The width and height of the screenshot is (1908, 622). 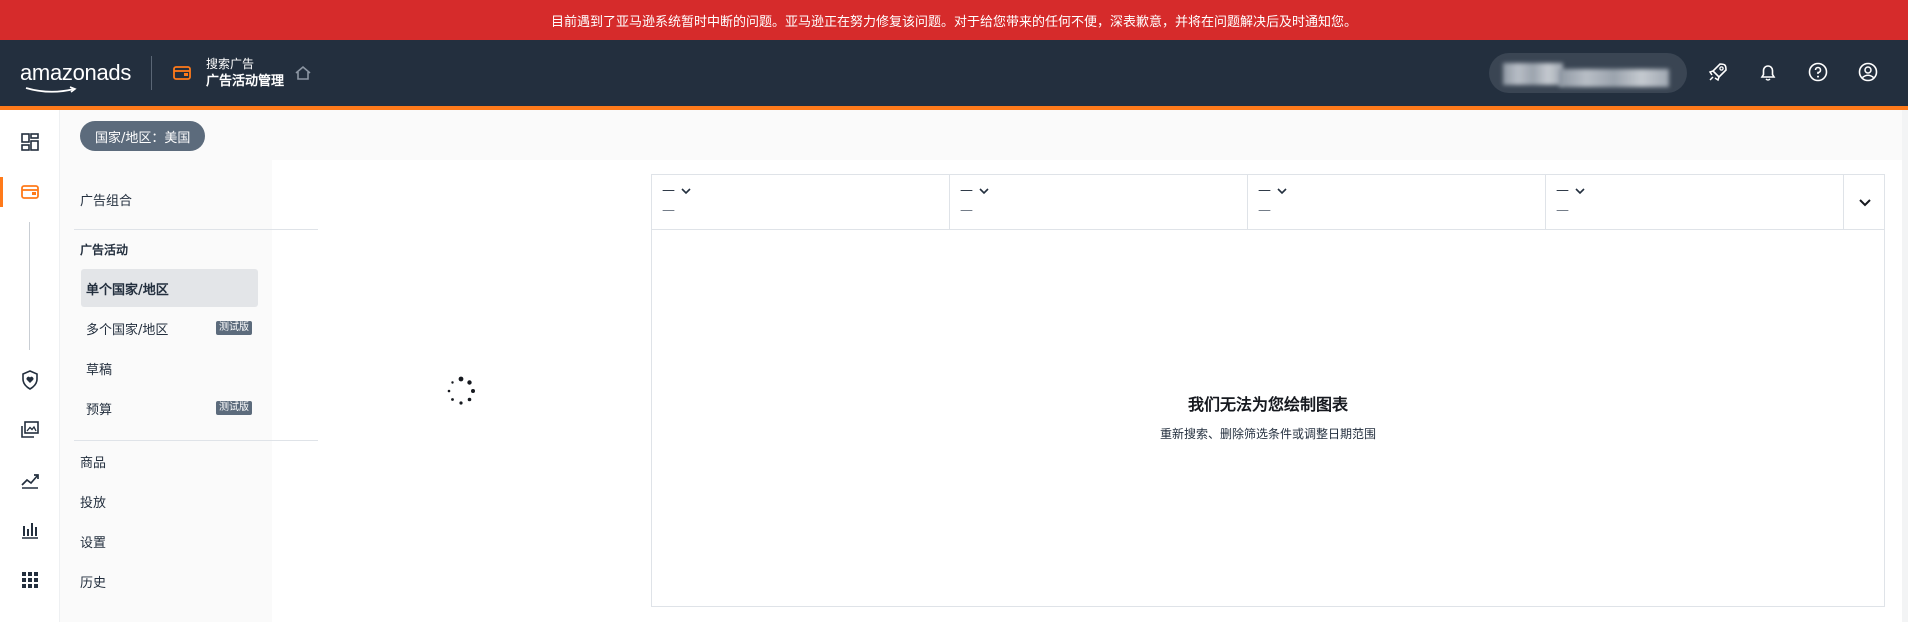 What do you see at coordinates (30, 366) in the screenshot?
I see `left-icon-rail` at bounding box center [30, 366].